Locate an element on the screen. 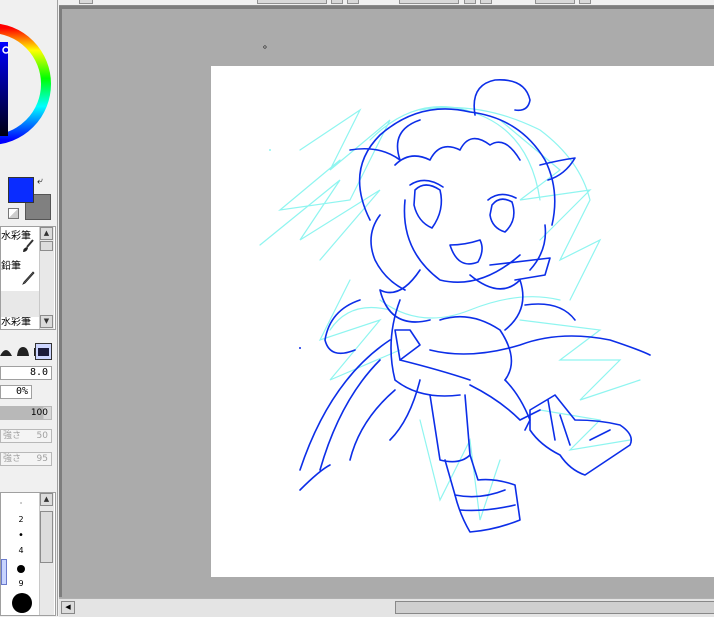  scroll-left-icon: ◀ is located at coordinates (68, 607).